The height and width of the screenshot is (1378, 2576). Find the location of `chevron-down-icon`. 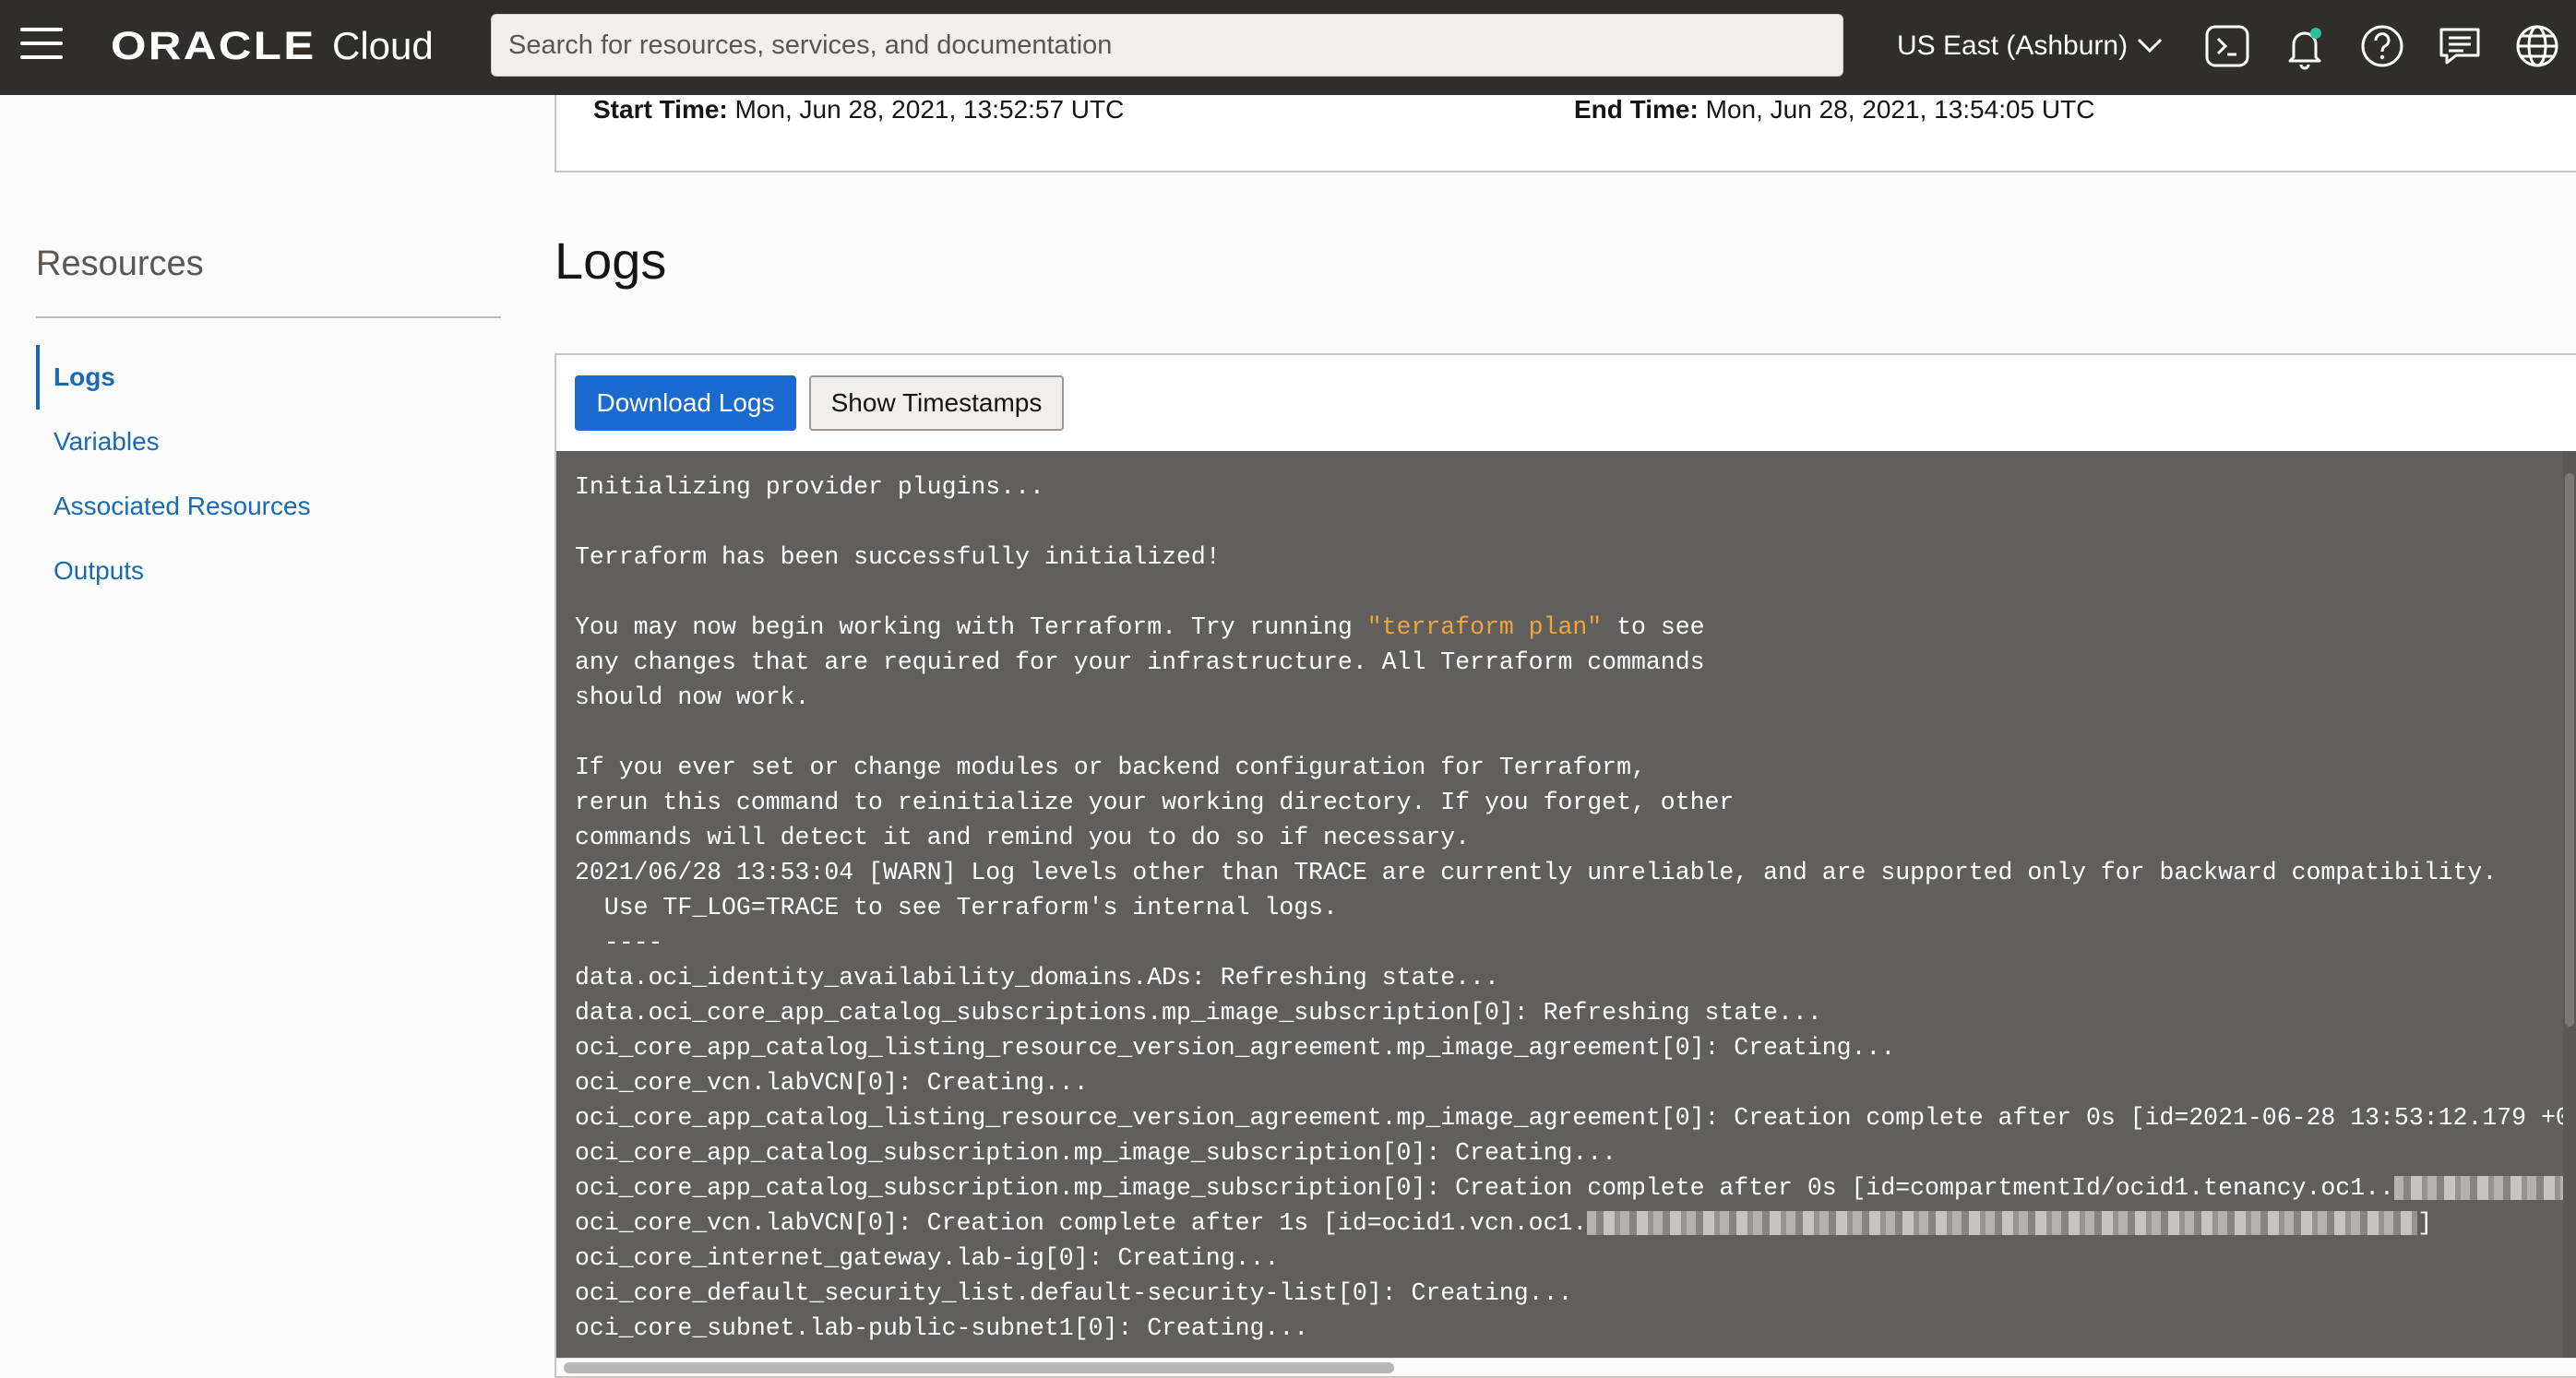

chevron-down-icon is located at coordinates (2150, 46).